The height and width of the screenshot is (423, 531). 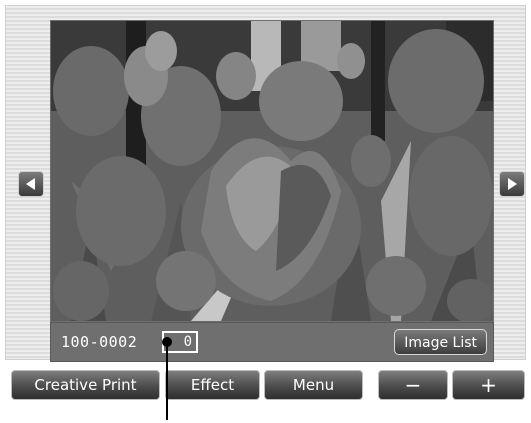 I want to click on menu-button: Menu, so click(x=313, y=385).